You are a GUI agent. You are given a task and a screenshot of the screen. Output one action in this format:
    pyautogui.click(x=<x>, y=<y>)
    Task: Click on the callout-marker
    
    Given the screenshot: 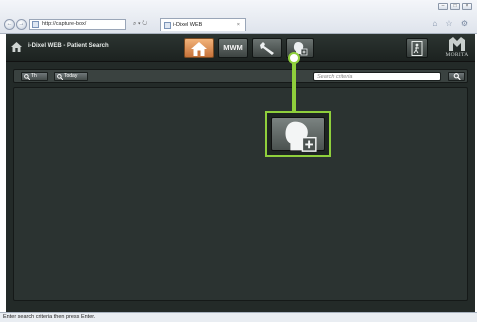 What is the action you would take?
    pyautogui.click(x=294, y=58)
    